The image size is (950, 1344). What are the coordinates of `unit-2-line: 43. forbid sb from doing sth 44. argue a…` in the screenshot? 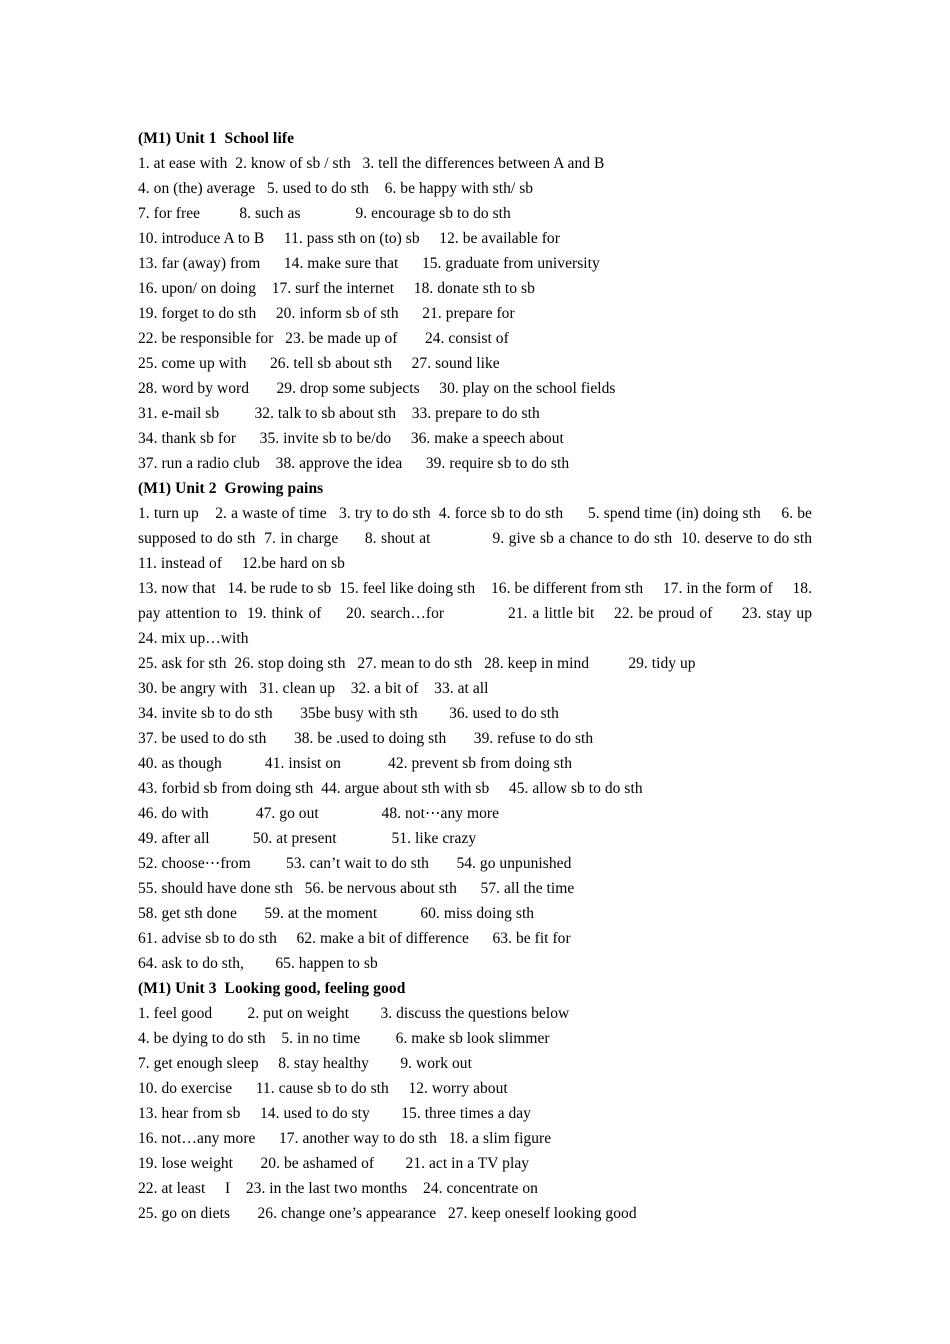 It's located at (390, 788).